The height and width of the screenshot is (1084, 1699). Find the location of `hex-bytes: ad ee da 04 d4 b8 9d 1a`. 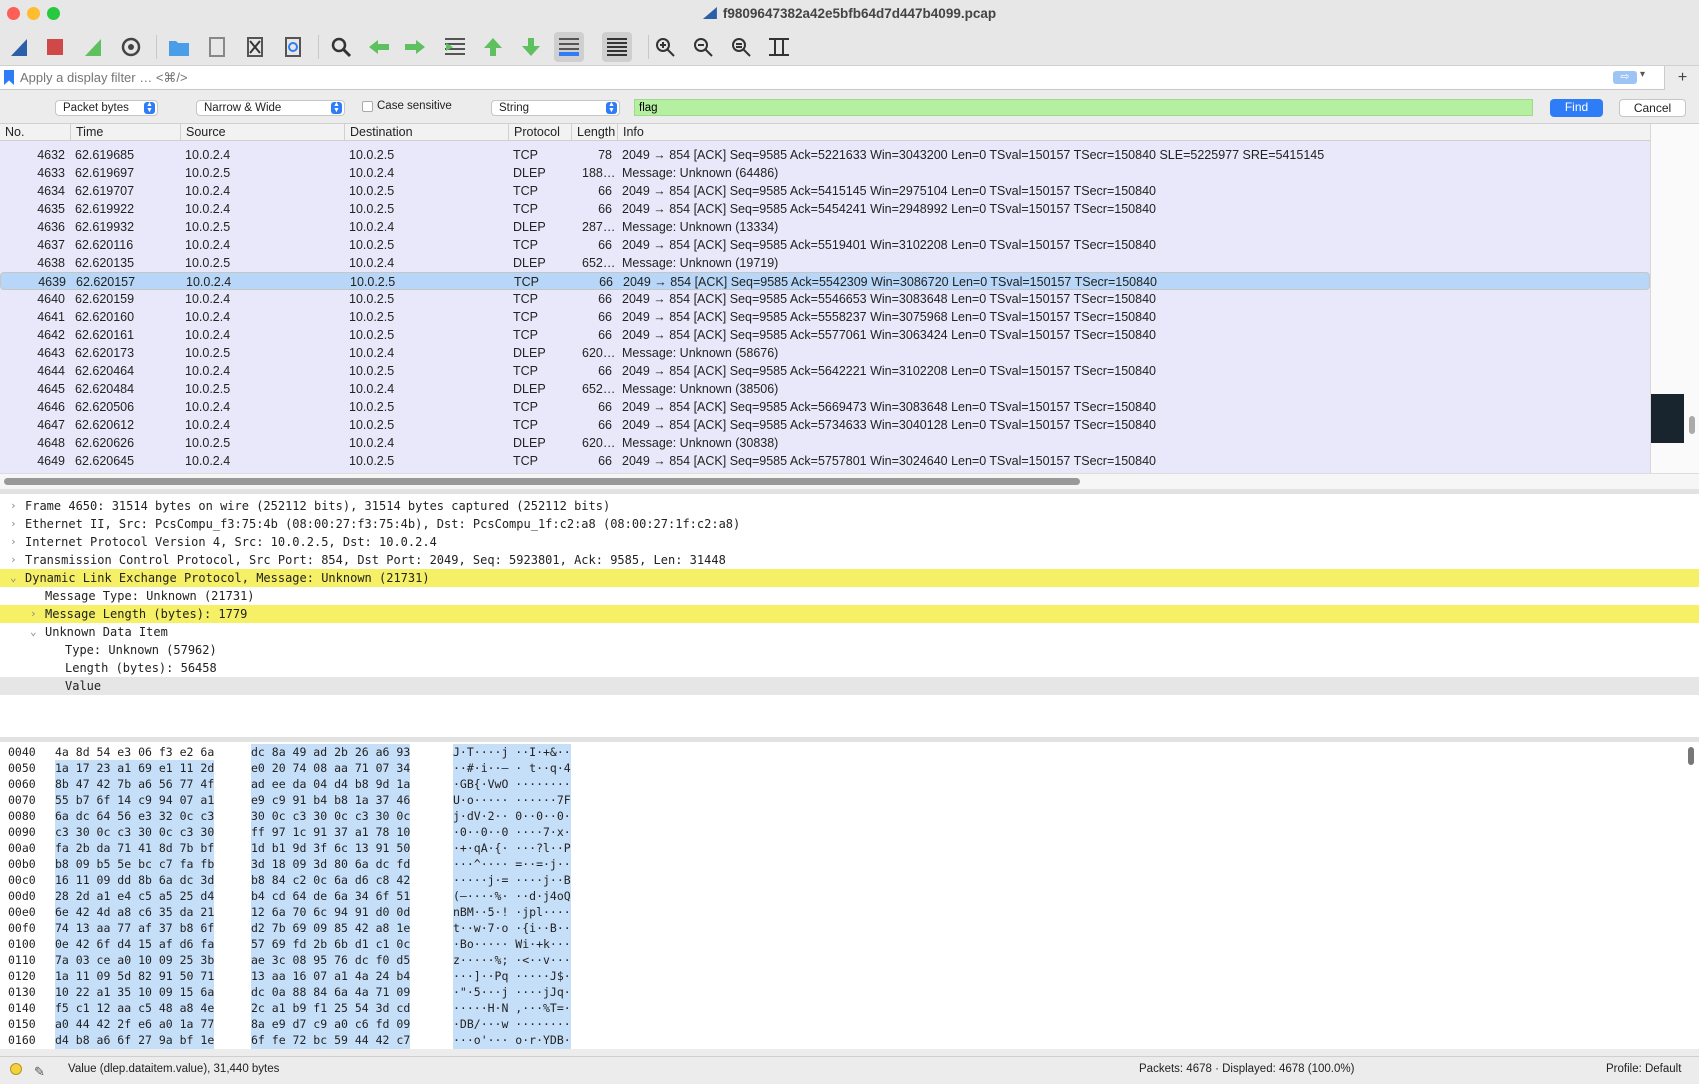

hex-bytes: ad ee da 04 d4 b8 9d 1a is located at coordinates (331, 784).